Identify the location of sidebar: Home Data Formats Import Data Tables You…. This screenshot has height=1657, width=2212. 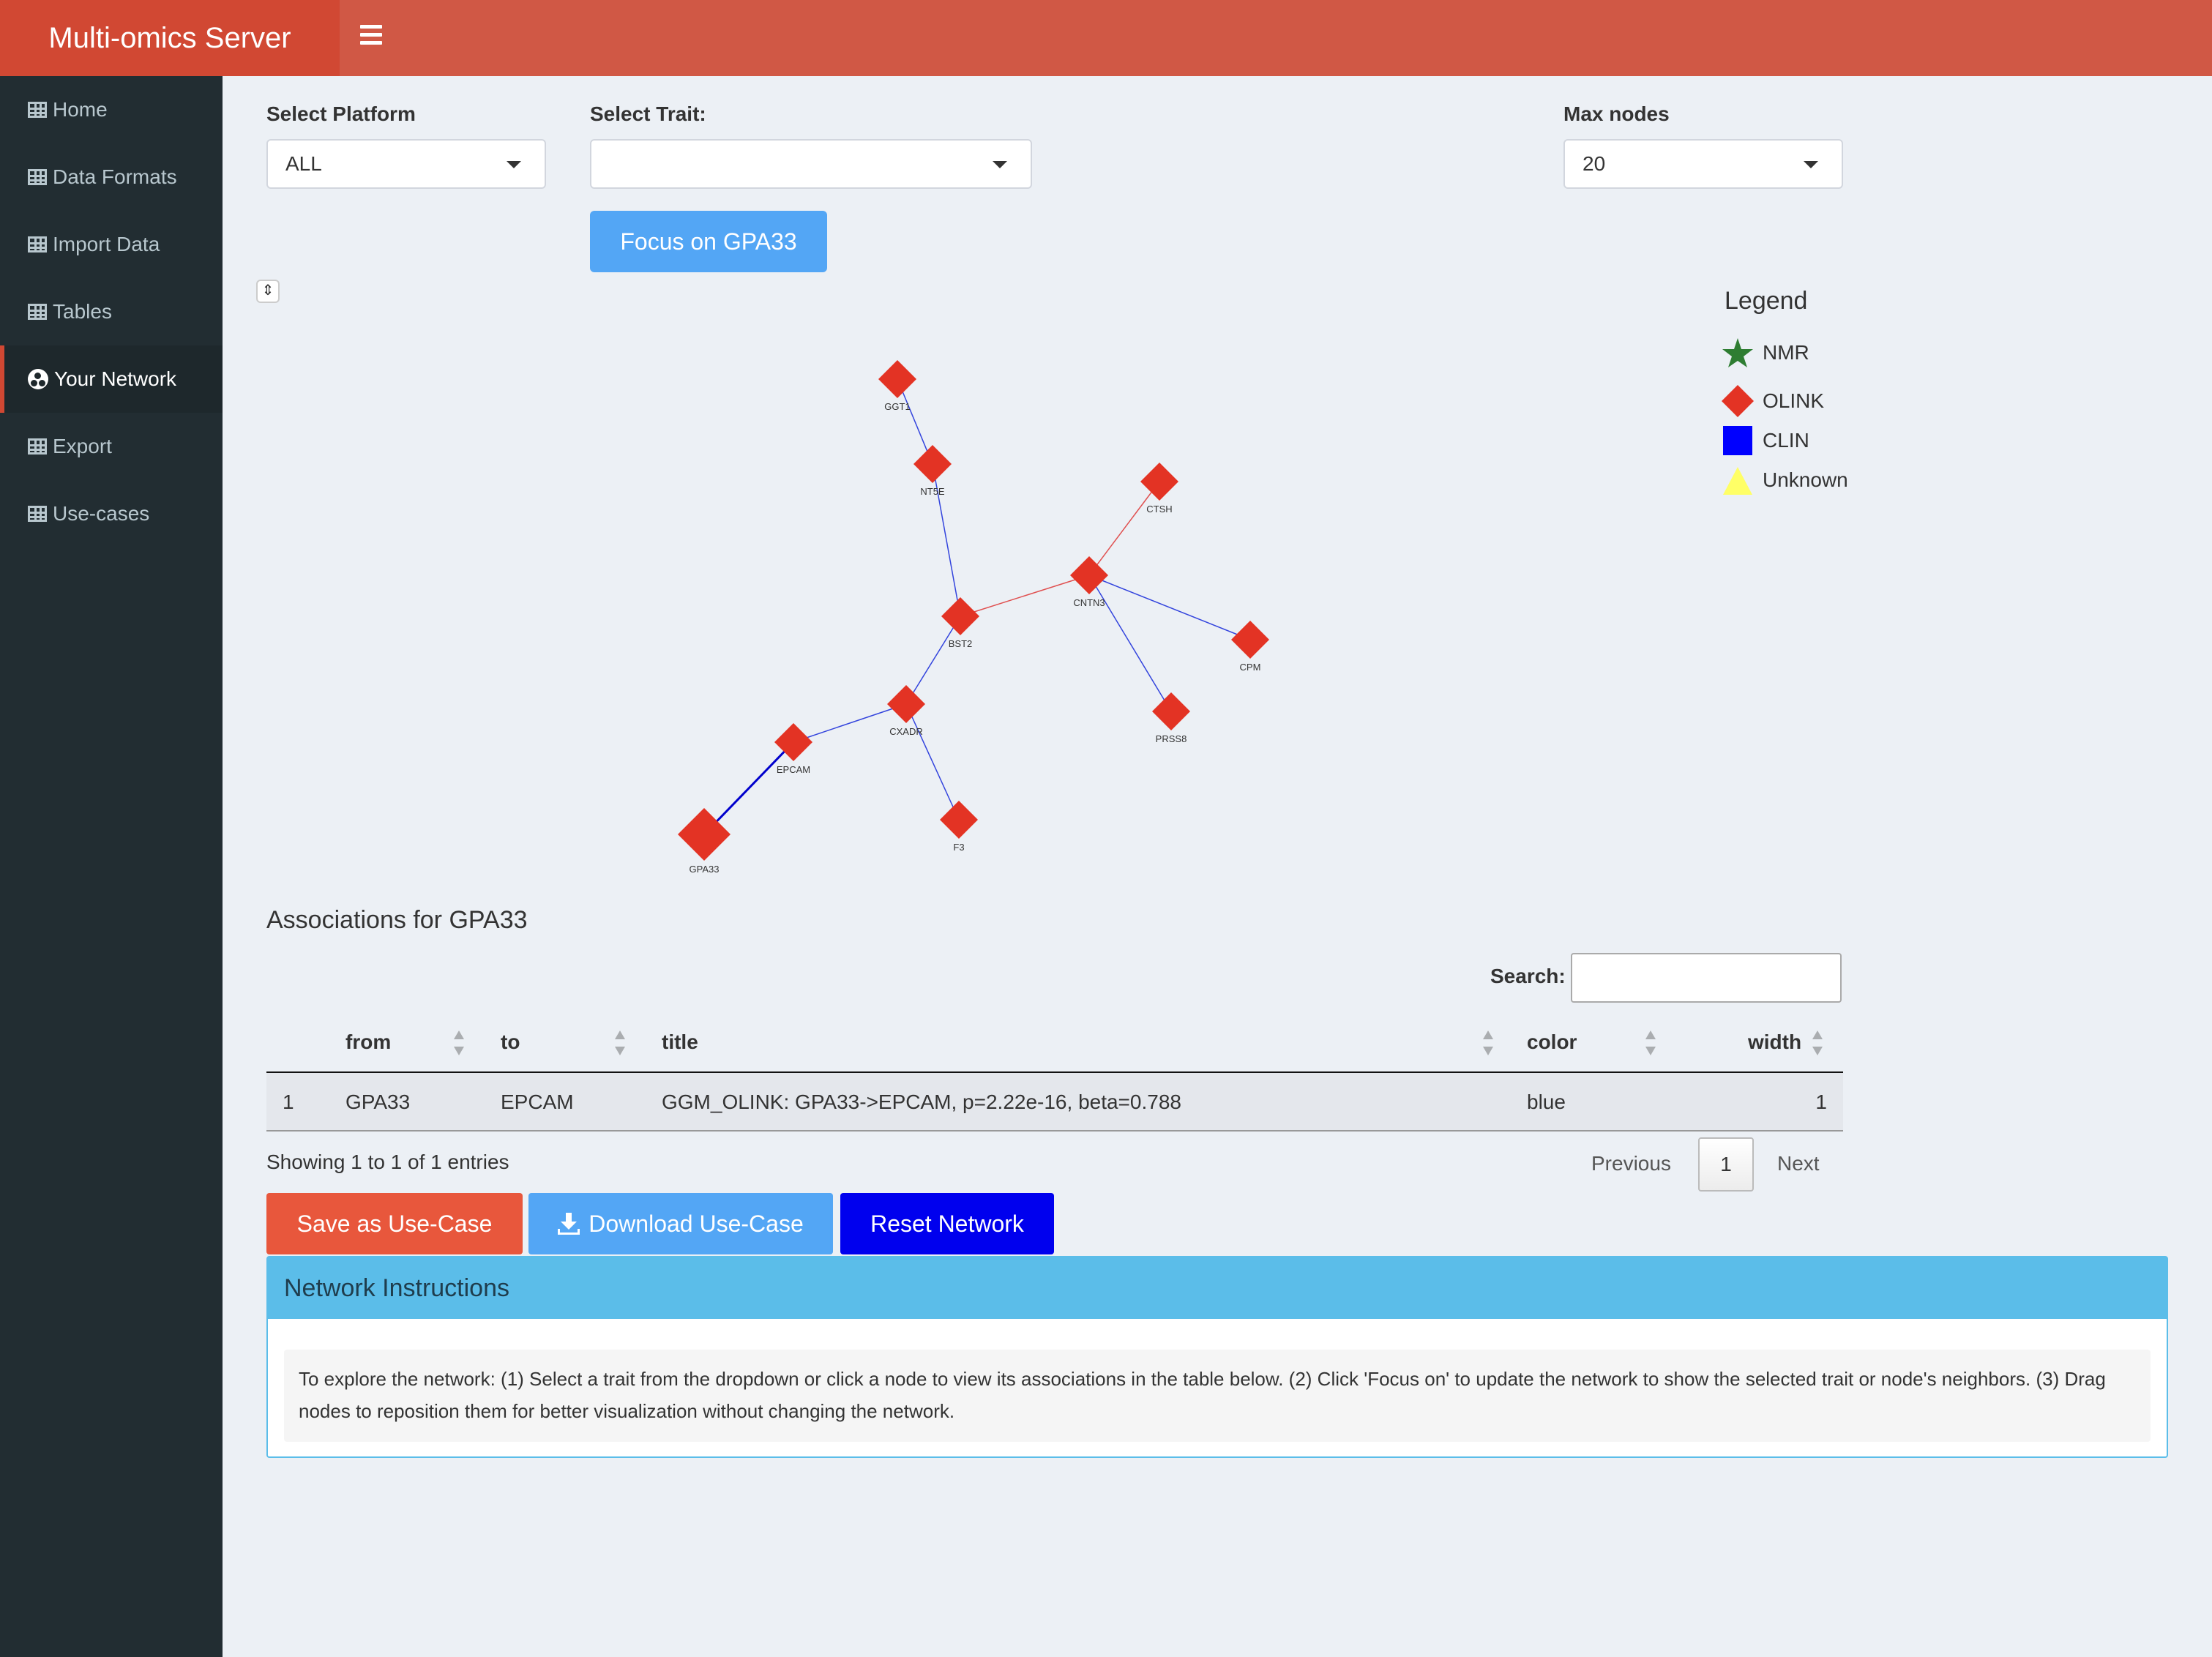
(111, 866).